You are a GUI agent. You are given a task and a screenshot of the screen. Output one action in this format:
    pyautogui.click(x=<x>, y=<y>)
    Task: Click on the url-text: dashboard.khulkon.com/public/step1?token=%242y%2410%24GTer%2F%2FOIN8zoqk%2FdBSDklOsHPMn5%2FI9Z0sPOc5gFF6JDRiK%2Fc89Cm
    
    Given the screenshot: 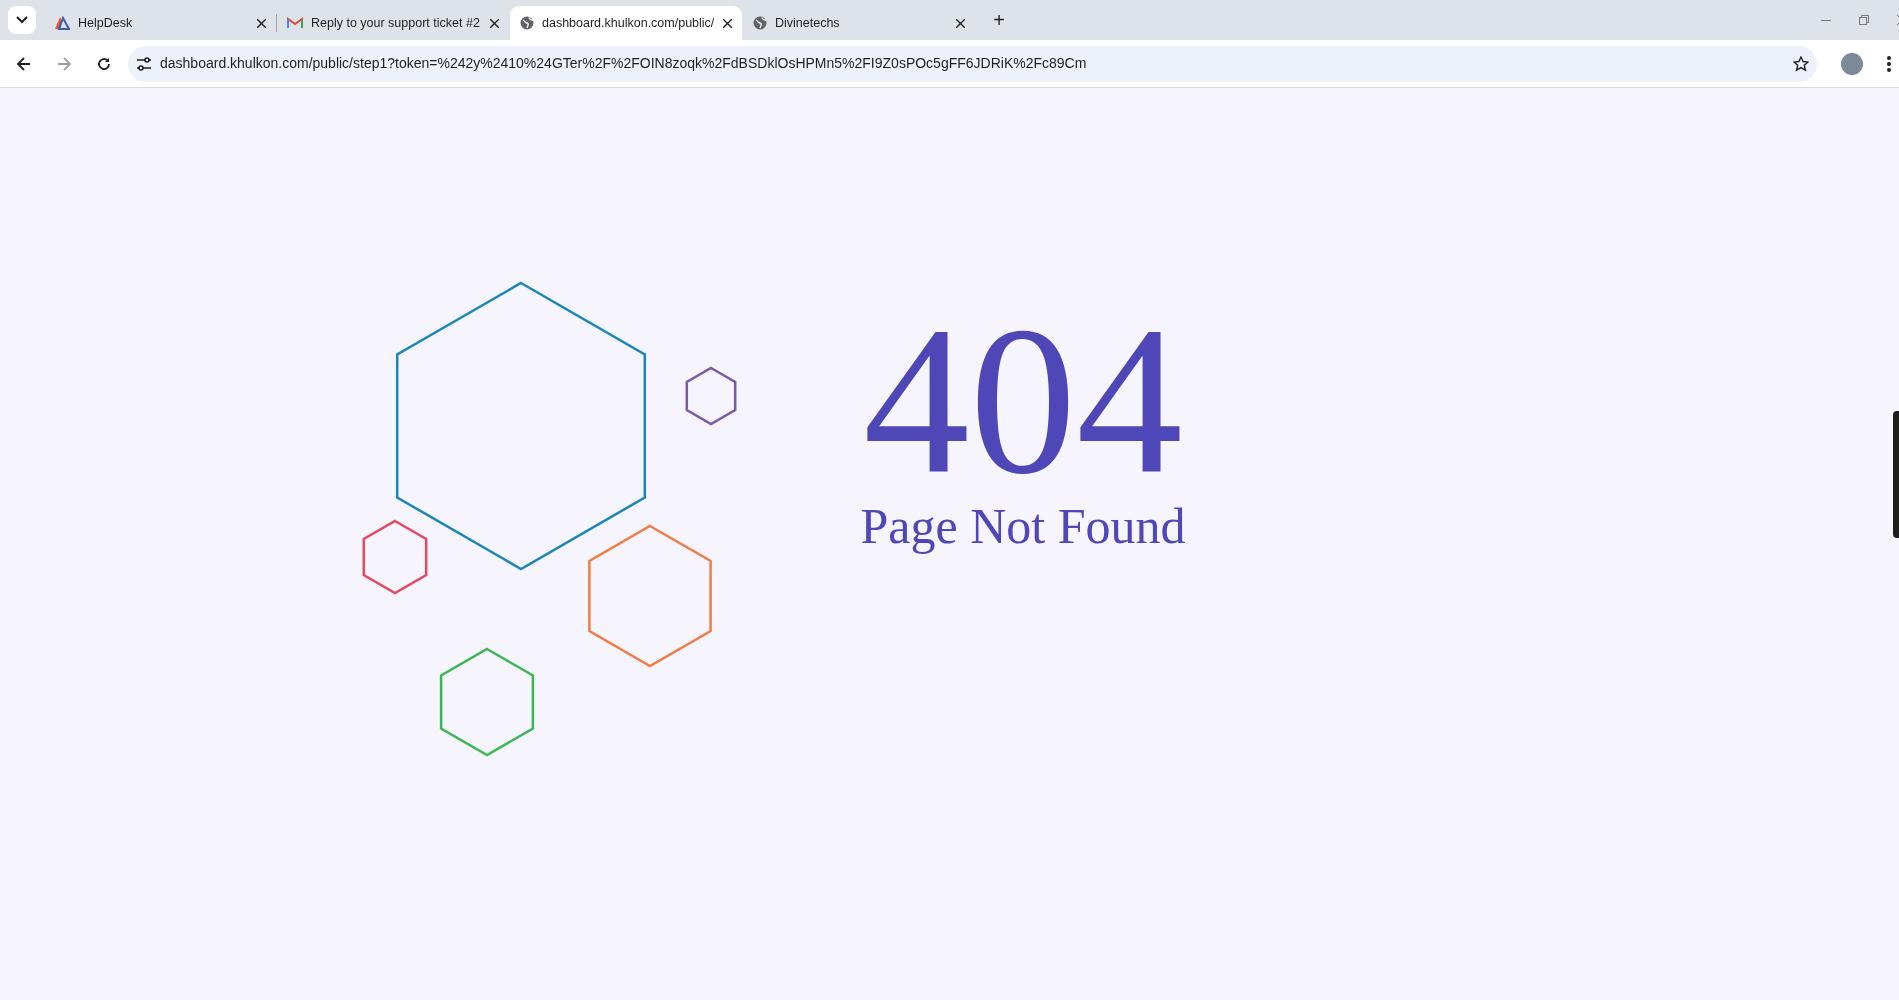 What is the action you would take?
    pyautogui.click(x=624, y=63)
    